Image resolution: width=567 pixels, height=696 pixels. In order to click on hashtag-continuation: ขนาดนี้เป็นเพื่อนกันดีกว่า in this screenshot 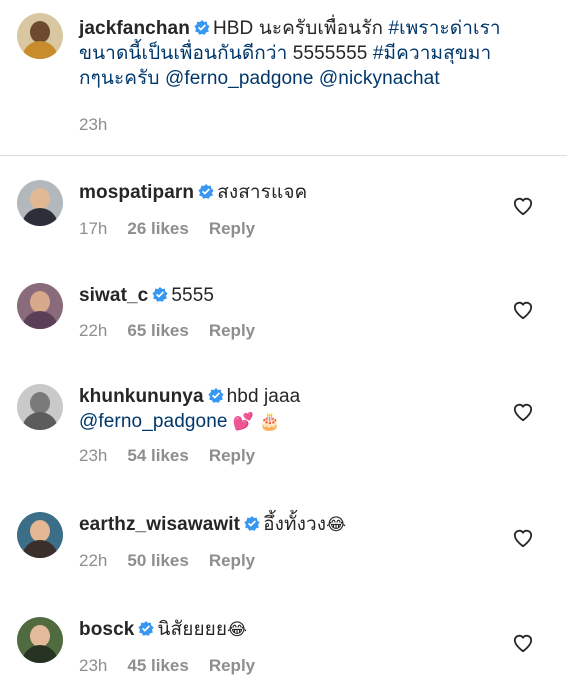, I will do `click(183, 53)`.